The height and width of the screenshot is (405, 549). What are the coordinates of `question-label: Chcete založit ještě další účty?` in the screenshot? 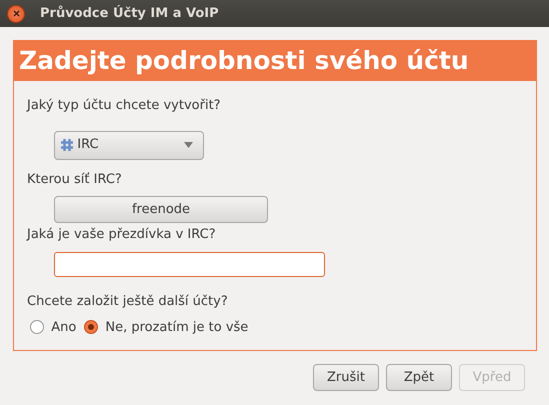 It's located at (128, 301).